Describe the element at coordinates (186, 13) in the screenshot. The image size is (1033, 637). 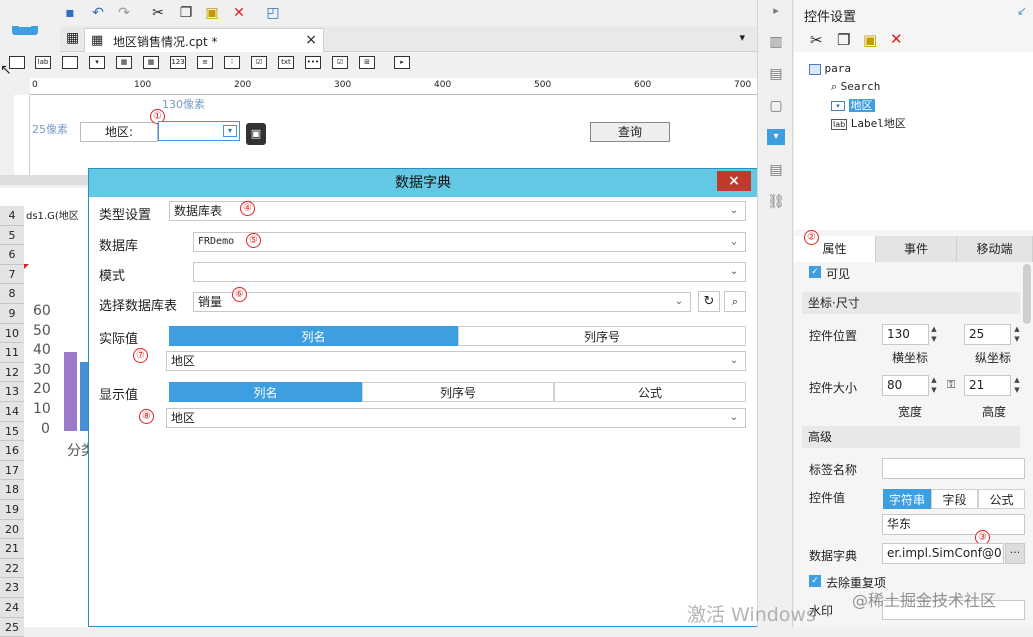
I see `copy-icon: ❐` at that location.